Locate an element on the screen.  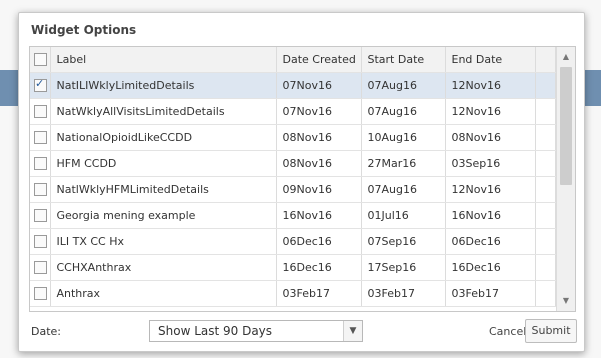
column-header-date-created: Date Created is located at coordinates (319, 60).